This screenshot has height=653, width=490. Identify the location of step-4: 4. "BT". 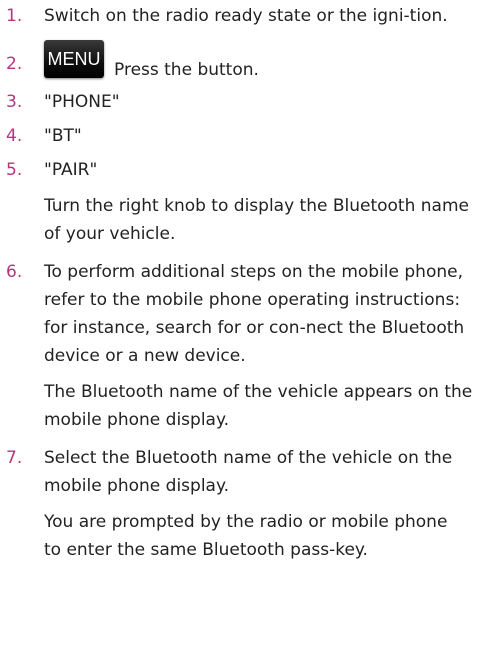
(246, 136).